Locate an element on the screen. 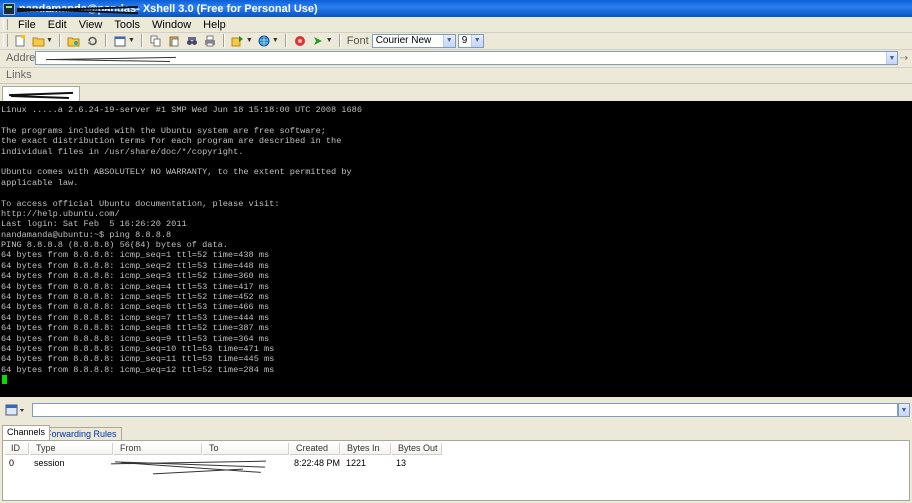 This screenshot has width=912, height=503. new-file-icon is located at coordinates (20, 40).